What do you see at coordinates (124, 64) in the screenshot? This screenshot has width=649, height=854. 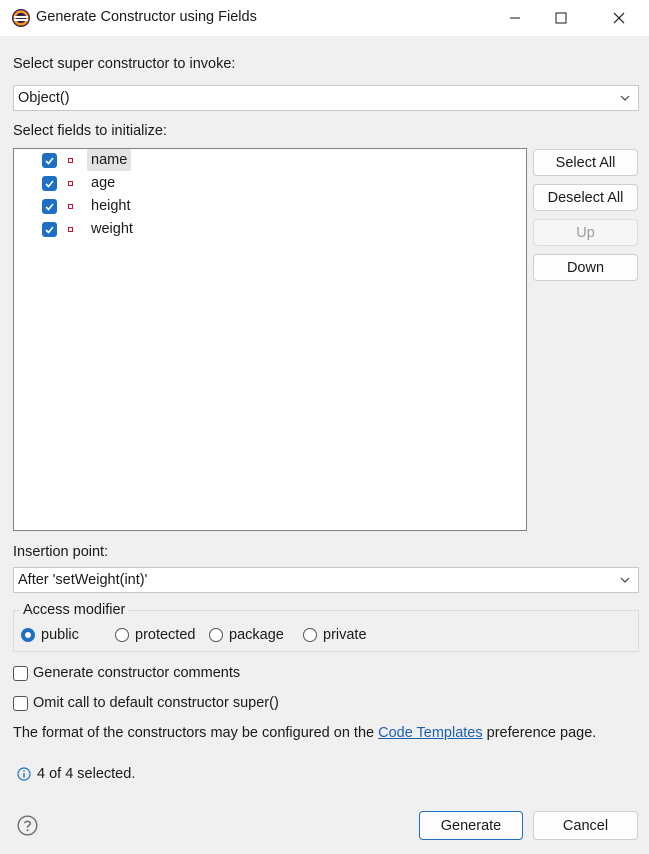 I see `super-constructor-label: Select super constructor to invoke:` at bounding box center [124, 64].